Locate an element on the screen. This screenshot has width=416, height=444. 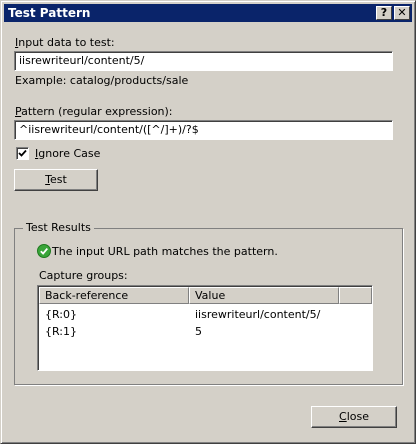
input-example-text: Example: catalog/products/sale is located at coordinates (102, 80).